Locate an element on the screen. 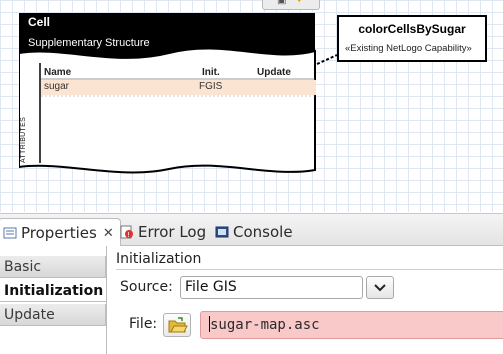 This screenshot has height=354, width=503. capability-stereotype: «Existing NetLogo Capability» is located at coordinates (408, 48).